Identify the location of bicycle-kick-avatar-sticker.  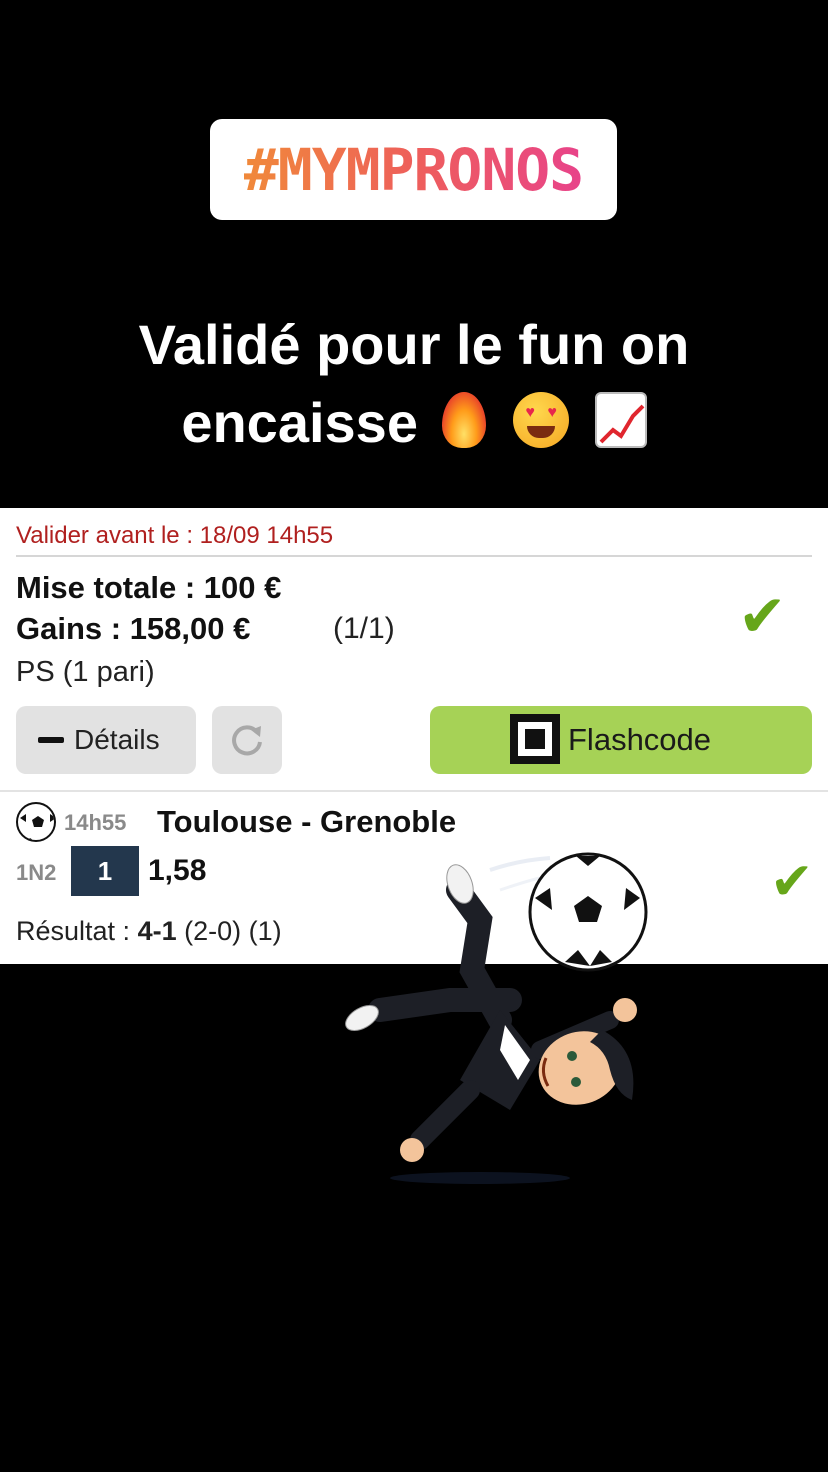
(496, 1018).